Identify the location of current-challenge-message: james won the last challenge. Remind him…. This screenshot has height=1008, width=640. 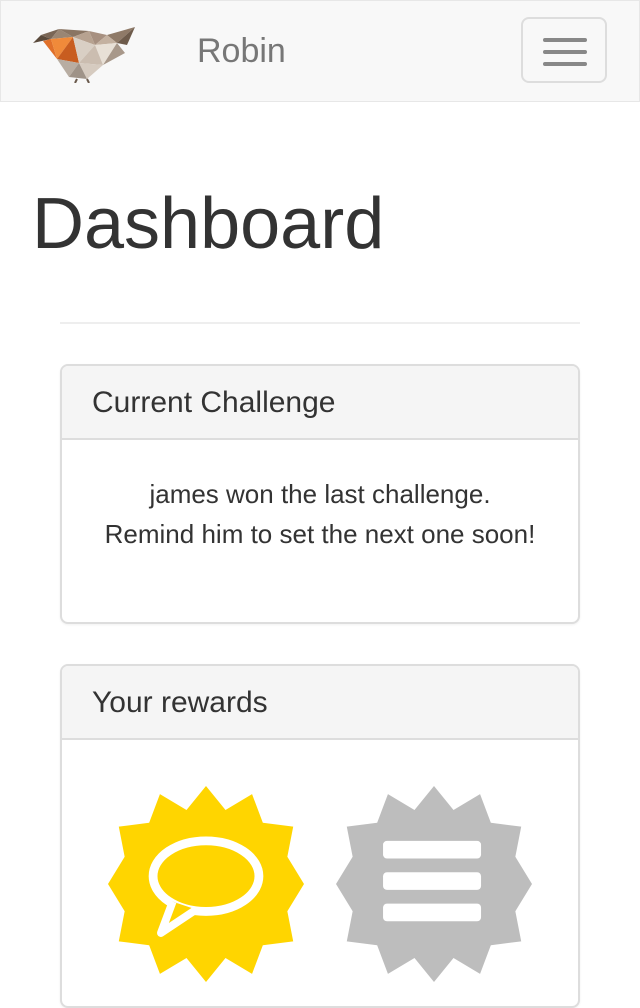
(320, 514).